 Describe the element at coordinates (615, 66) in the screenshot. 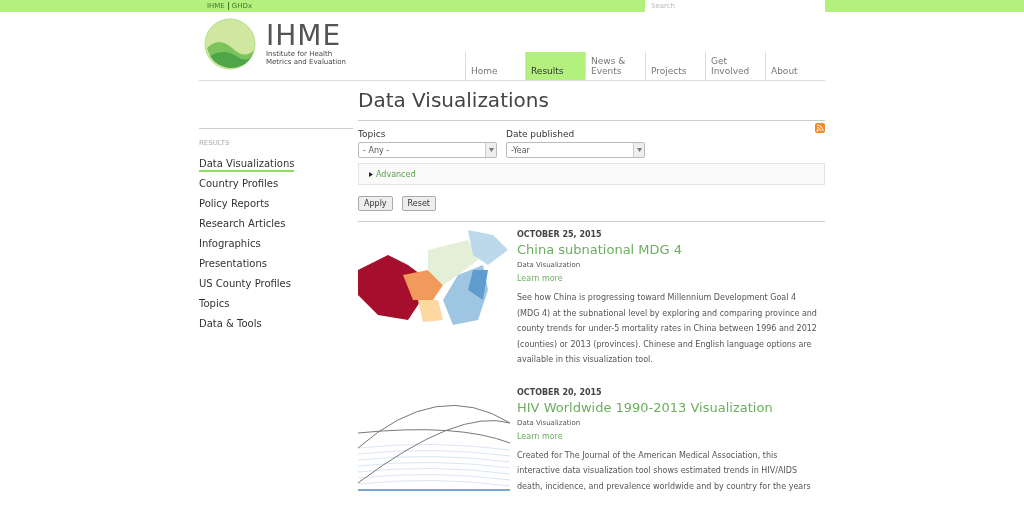

I see `nav-tab: News & Events` at that location.